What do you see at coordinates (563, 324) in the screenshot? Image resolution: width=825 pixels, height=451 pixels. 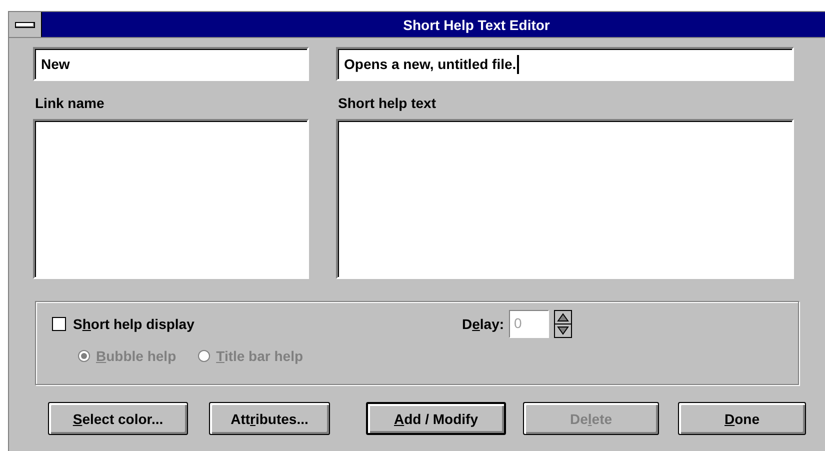 I see `spinner-icon` at bounding box center [563, 324].